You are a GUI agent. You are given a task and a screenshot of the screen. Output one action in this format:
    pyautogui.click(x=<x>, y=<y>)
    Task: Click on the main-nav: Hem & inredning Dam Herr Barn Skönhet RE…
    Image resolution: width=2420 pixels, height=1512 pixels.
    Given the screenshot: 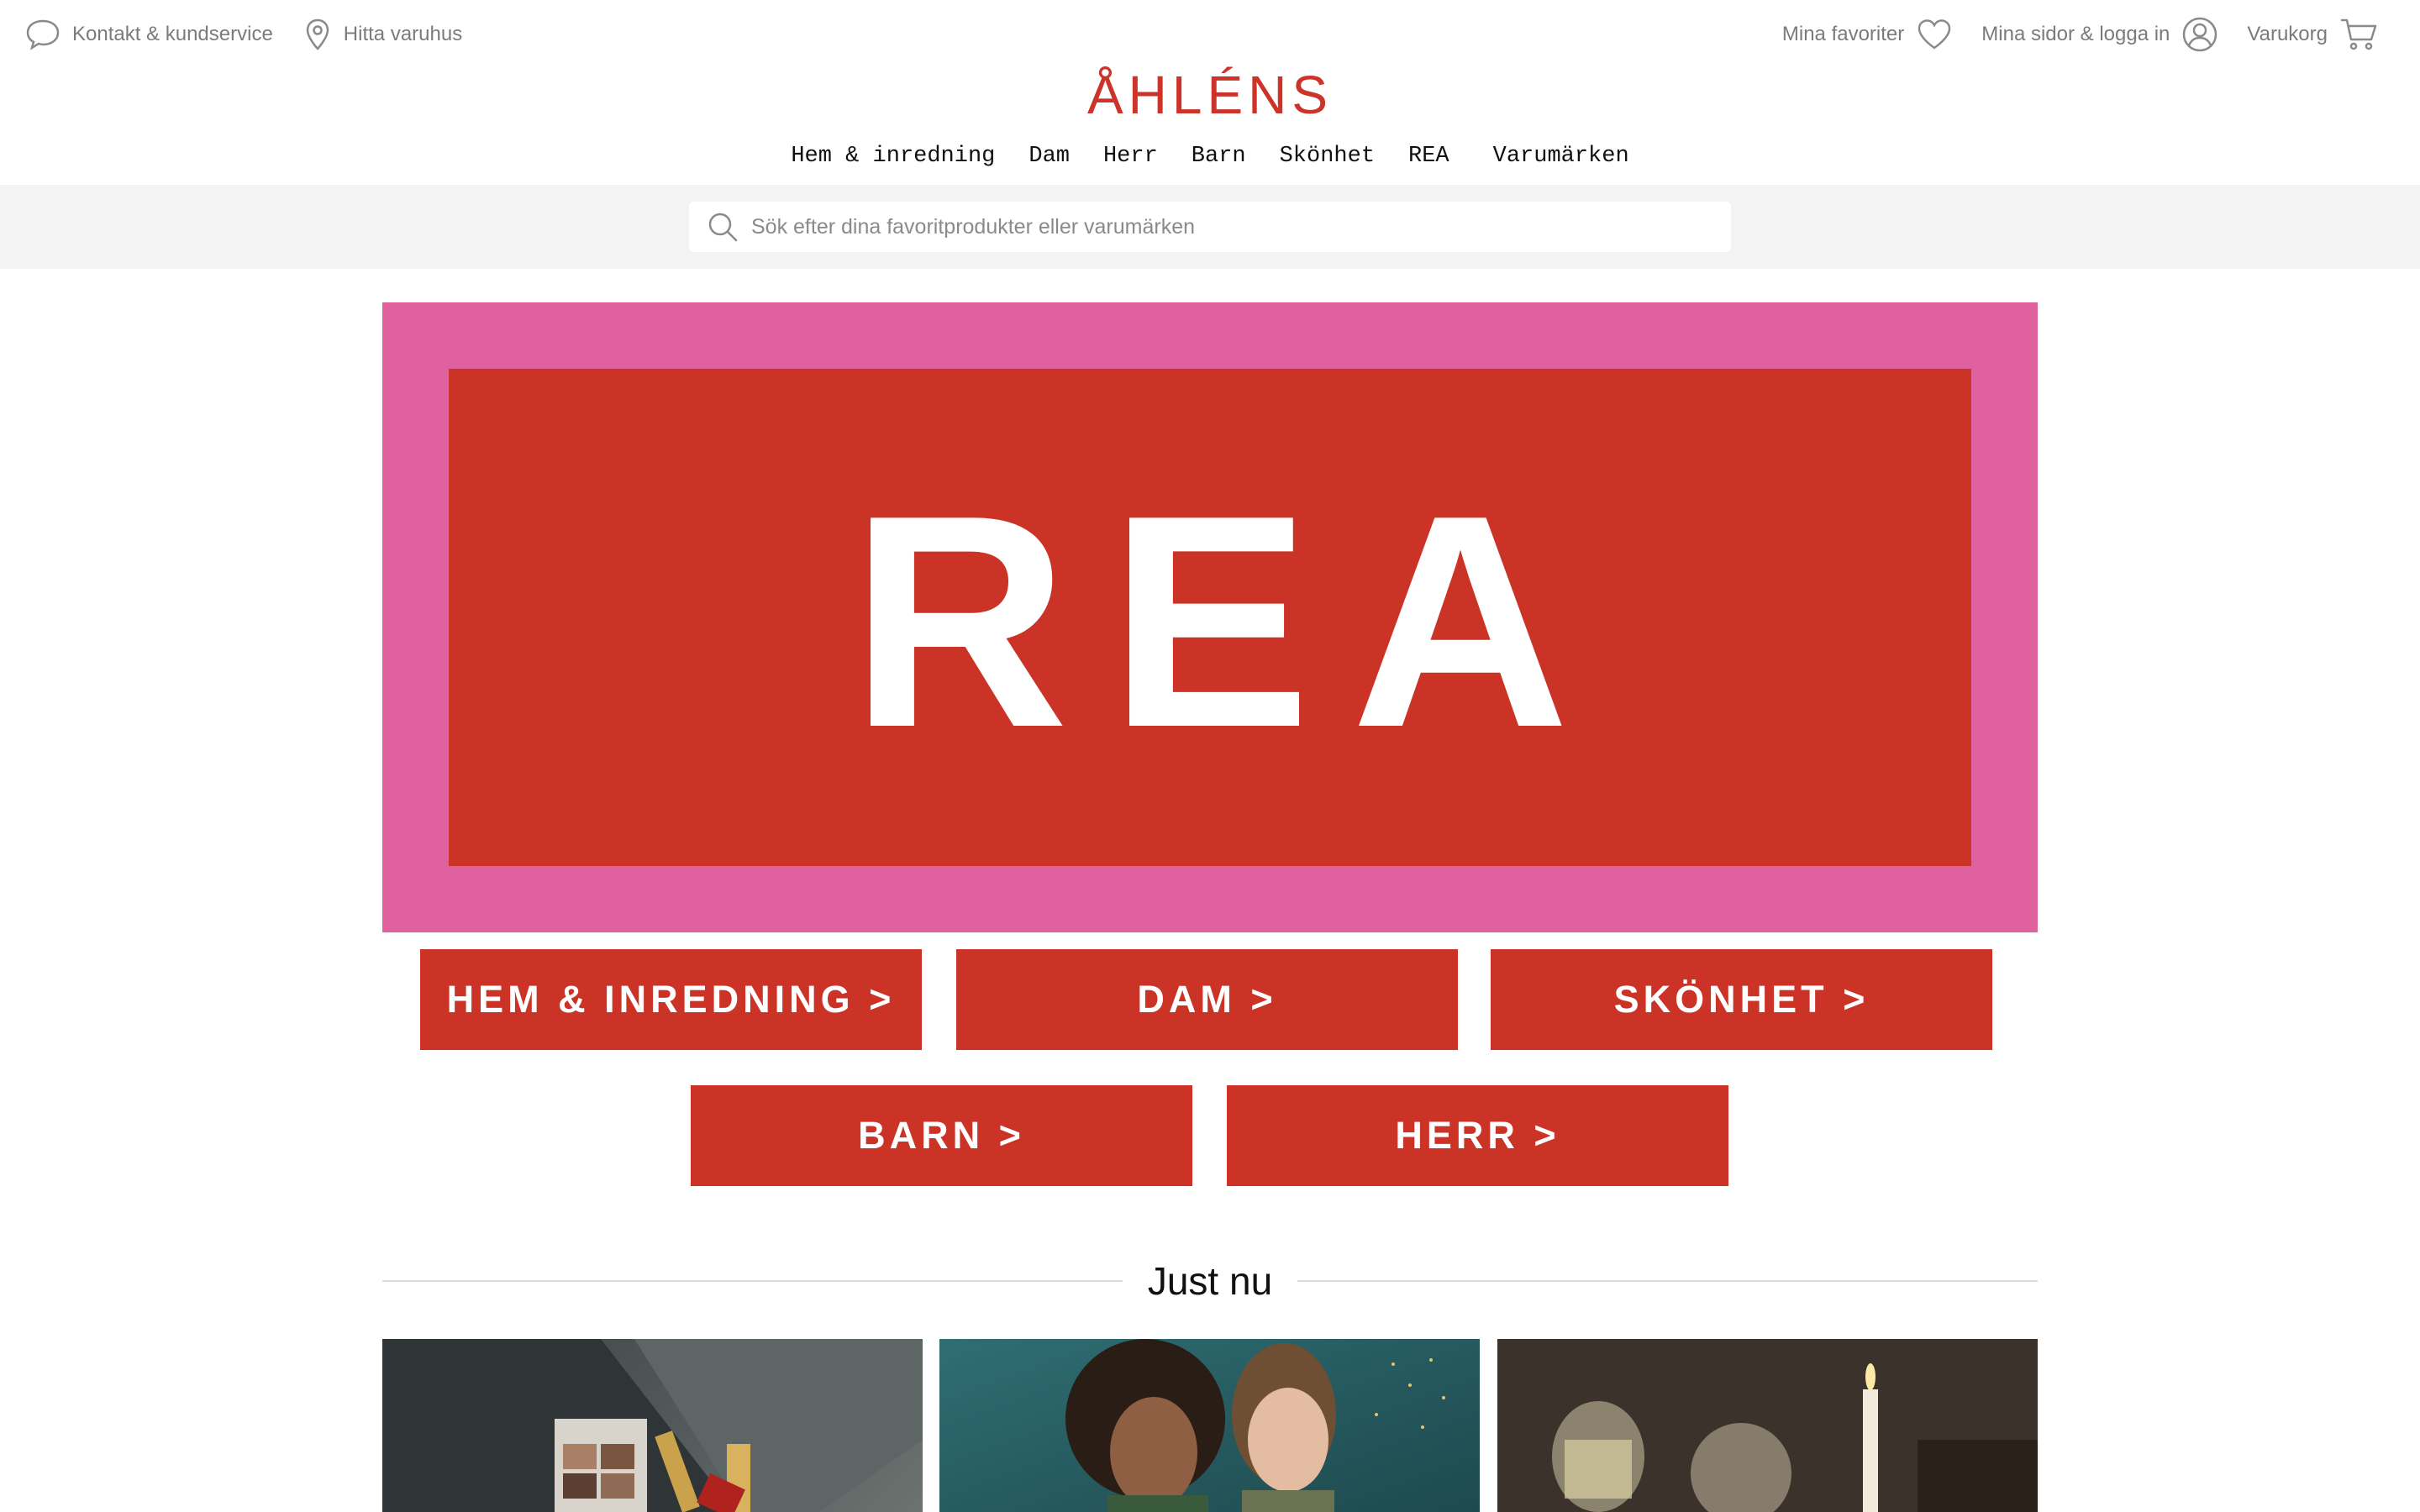 What is the action you would take?
    pyautogui.click(x=1210, y=156)
    